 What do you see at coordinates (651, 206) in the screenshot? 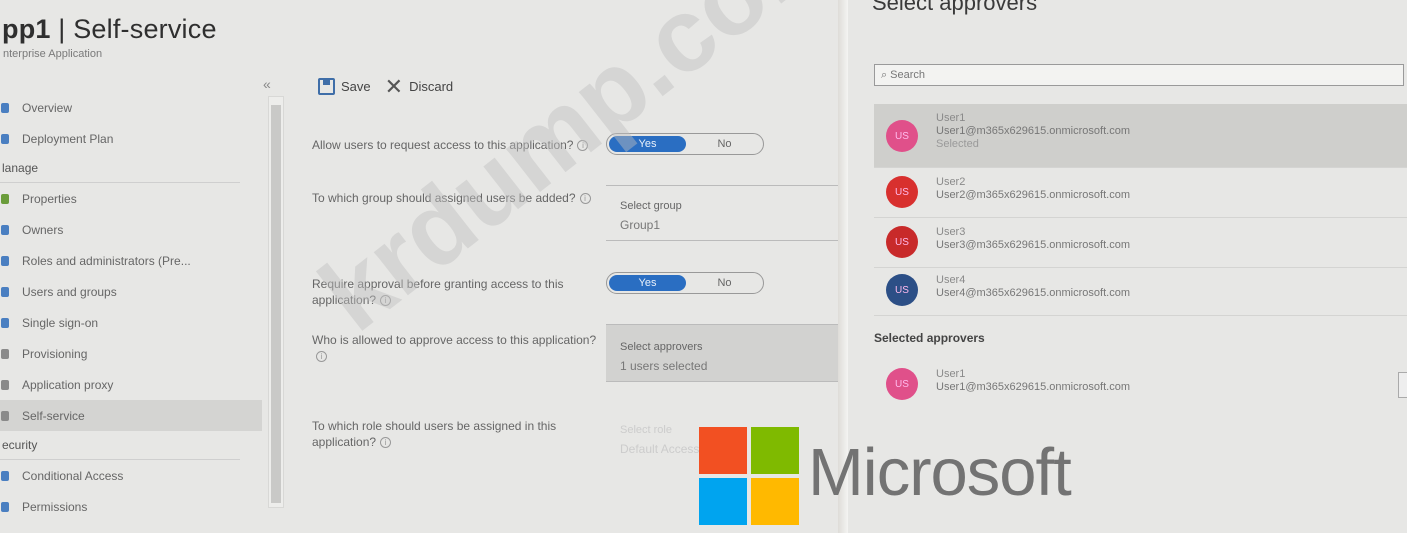
I see `field-label: Select group` at bounding box center [651, 206].